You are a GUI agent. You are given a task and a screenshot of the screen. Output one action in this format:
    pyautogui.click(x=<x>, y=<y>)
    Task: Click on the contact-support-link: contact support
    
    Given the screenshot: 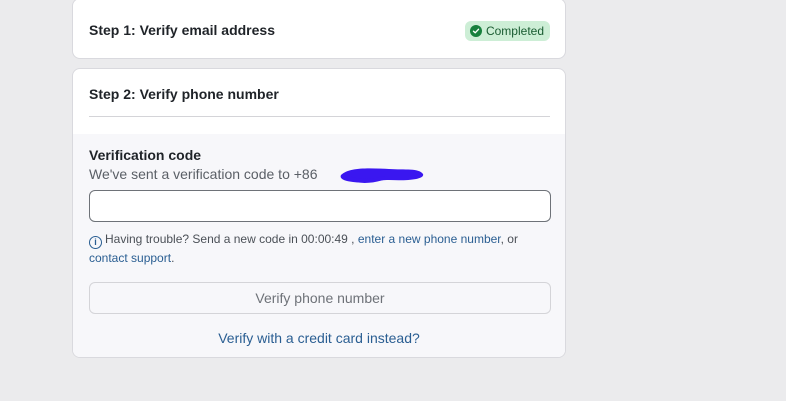 What is the action you would take?
    pyautogui.click(x=130, y=258)
    